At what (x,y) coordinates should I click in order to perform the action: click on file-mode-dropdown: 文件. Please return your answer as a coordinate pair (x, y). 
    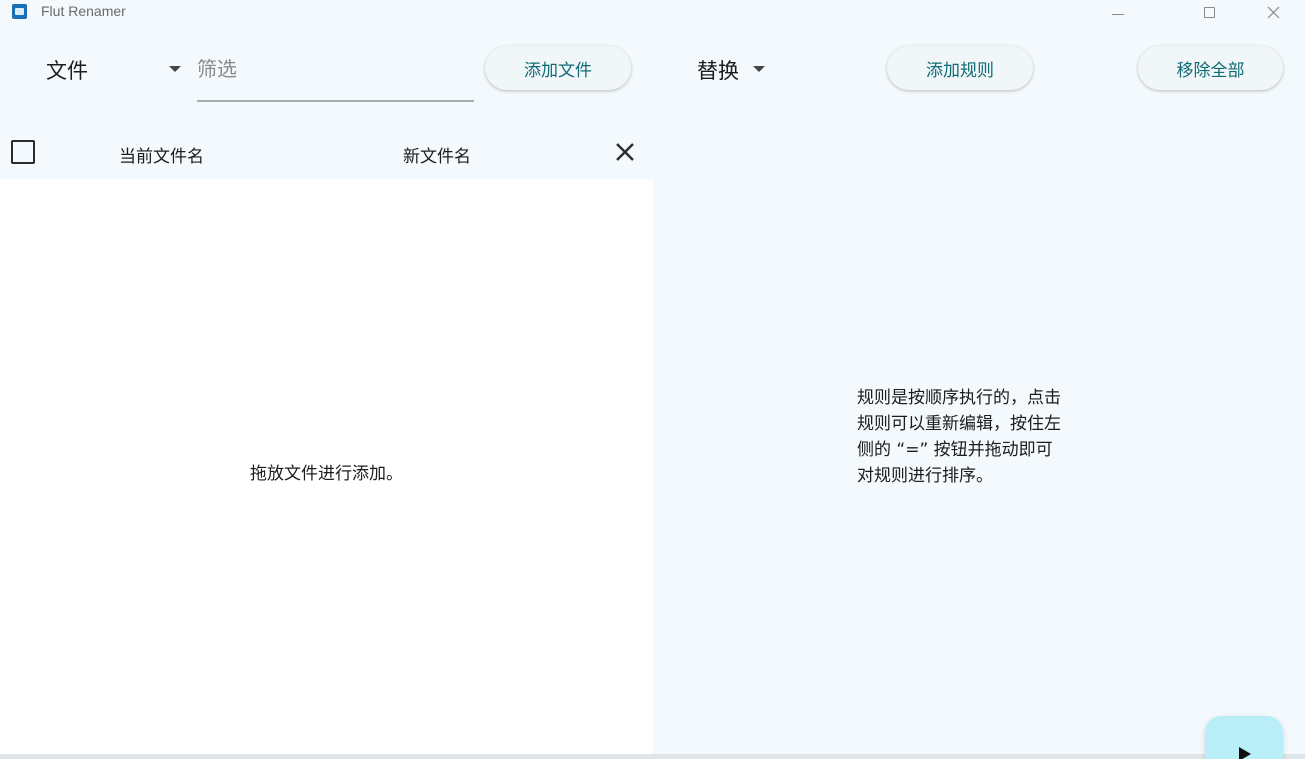
    Looking at the image, I should click on (67, 70).